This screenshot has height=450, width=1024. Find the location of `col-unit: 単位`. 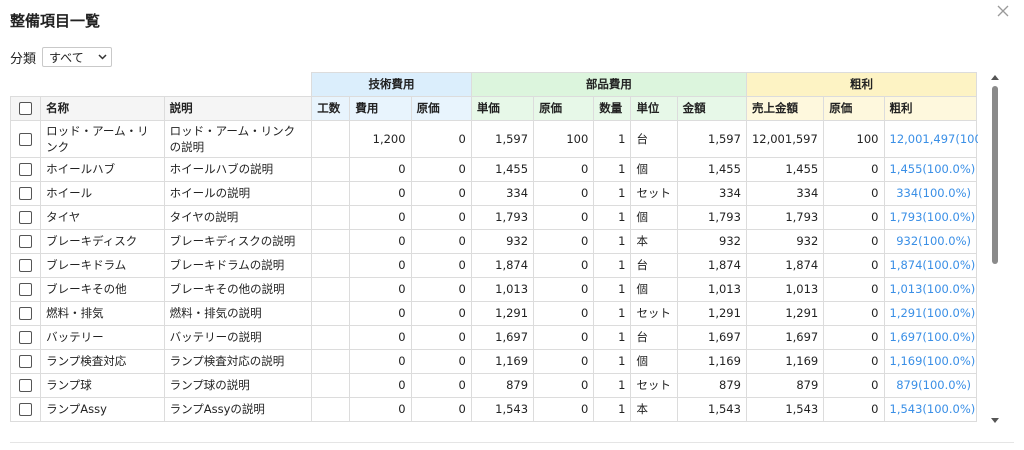

col-unit: 単位 is located at coordinates (654, 108).